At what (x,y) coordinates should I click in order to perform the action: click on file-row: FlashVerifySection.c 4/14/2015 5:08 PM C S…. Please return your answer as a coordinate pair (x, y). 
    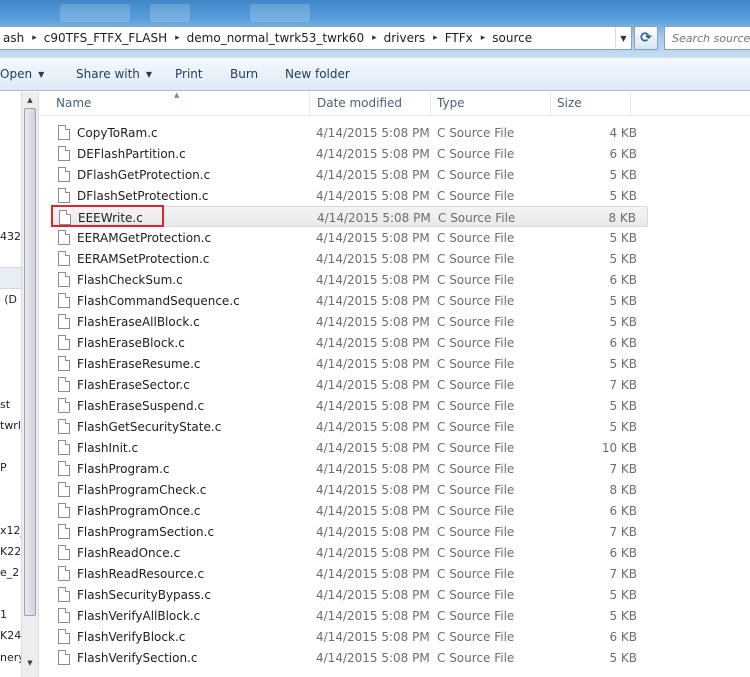
    Looking at the image, I should click on (349, 657).